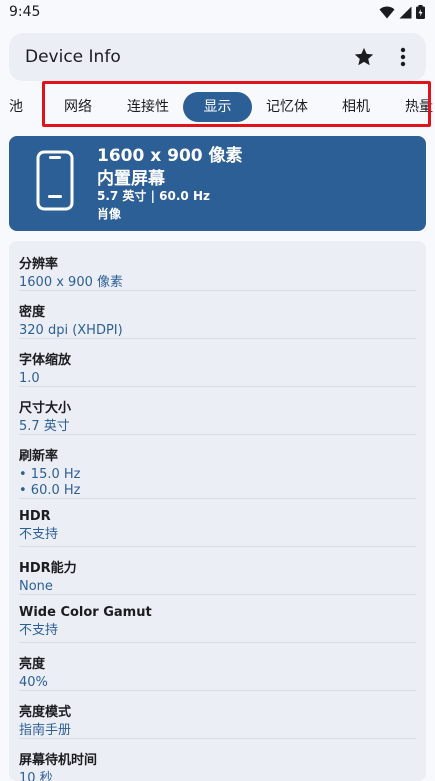 The height and width of the screenshot is (781, 435). What do you see at coordinates (420, 12) in the screenshot?
I see `battery-icon` at bounding box center [420, 12].